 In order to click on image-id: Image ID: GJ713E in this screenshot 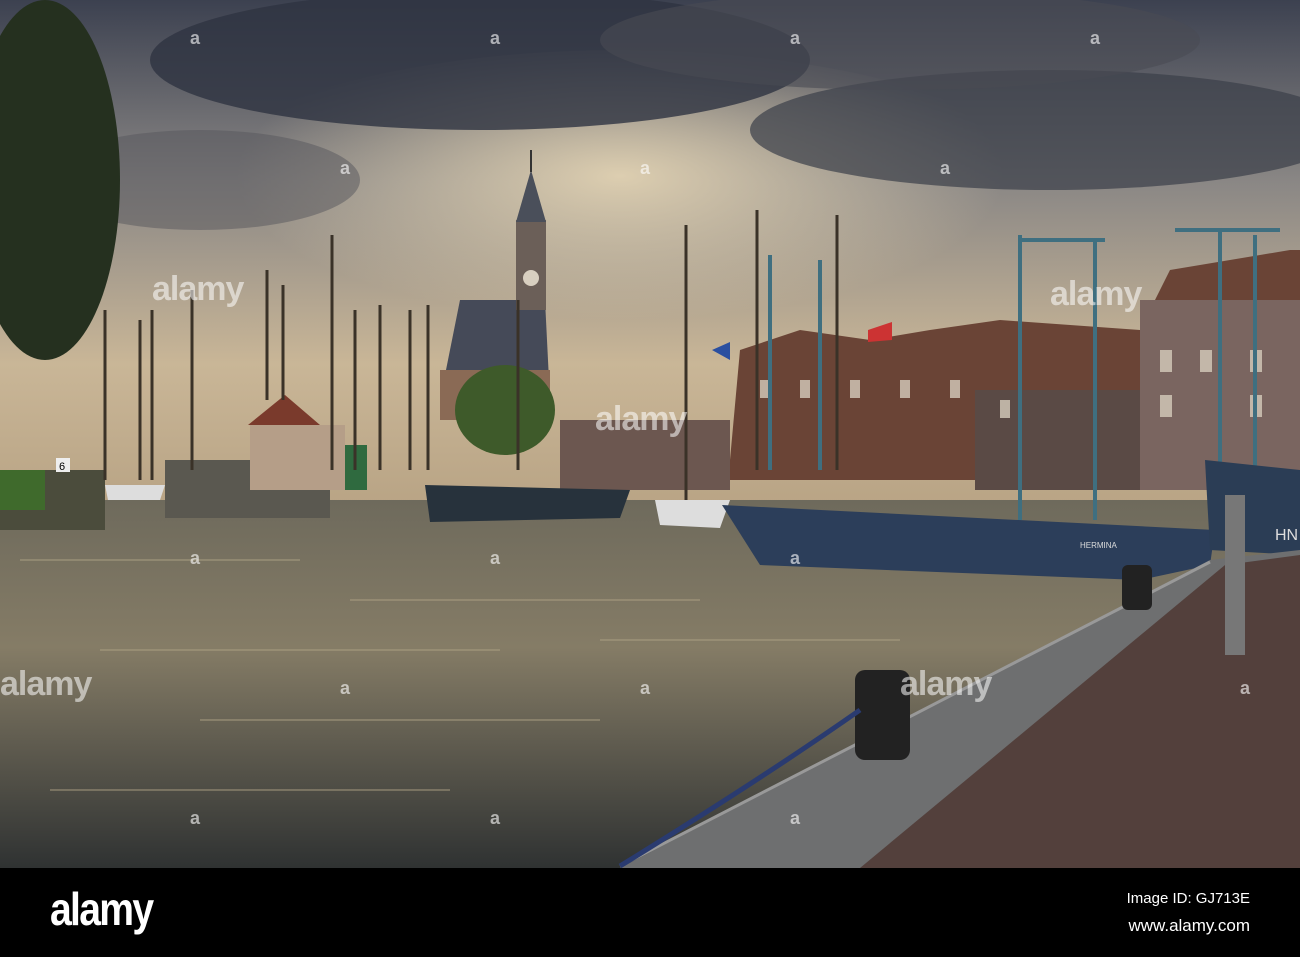, I will do `click(1188, 898)`.